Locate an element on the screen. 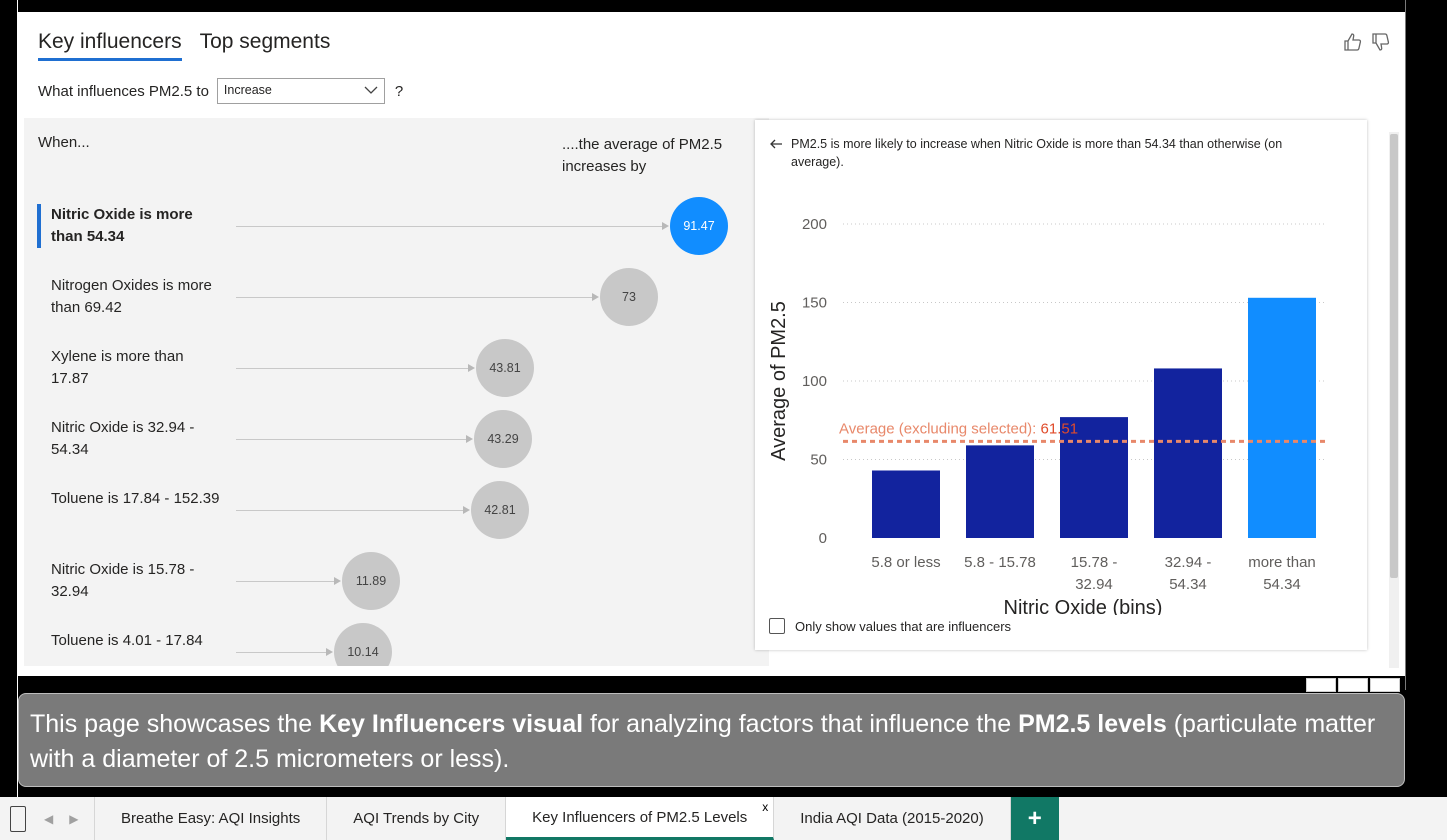 Image resolution: width=1447 pixels, height=840 pixels. selected-indicator is located at coordinates (39, 226).